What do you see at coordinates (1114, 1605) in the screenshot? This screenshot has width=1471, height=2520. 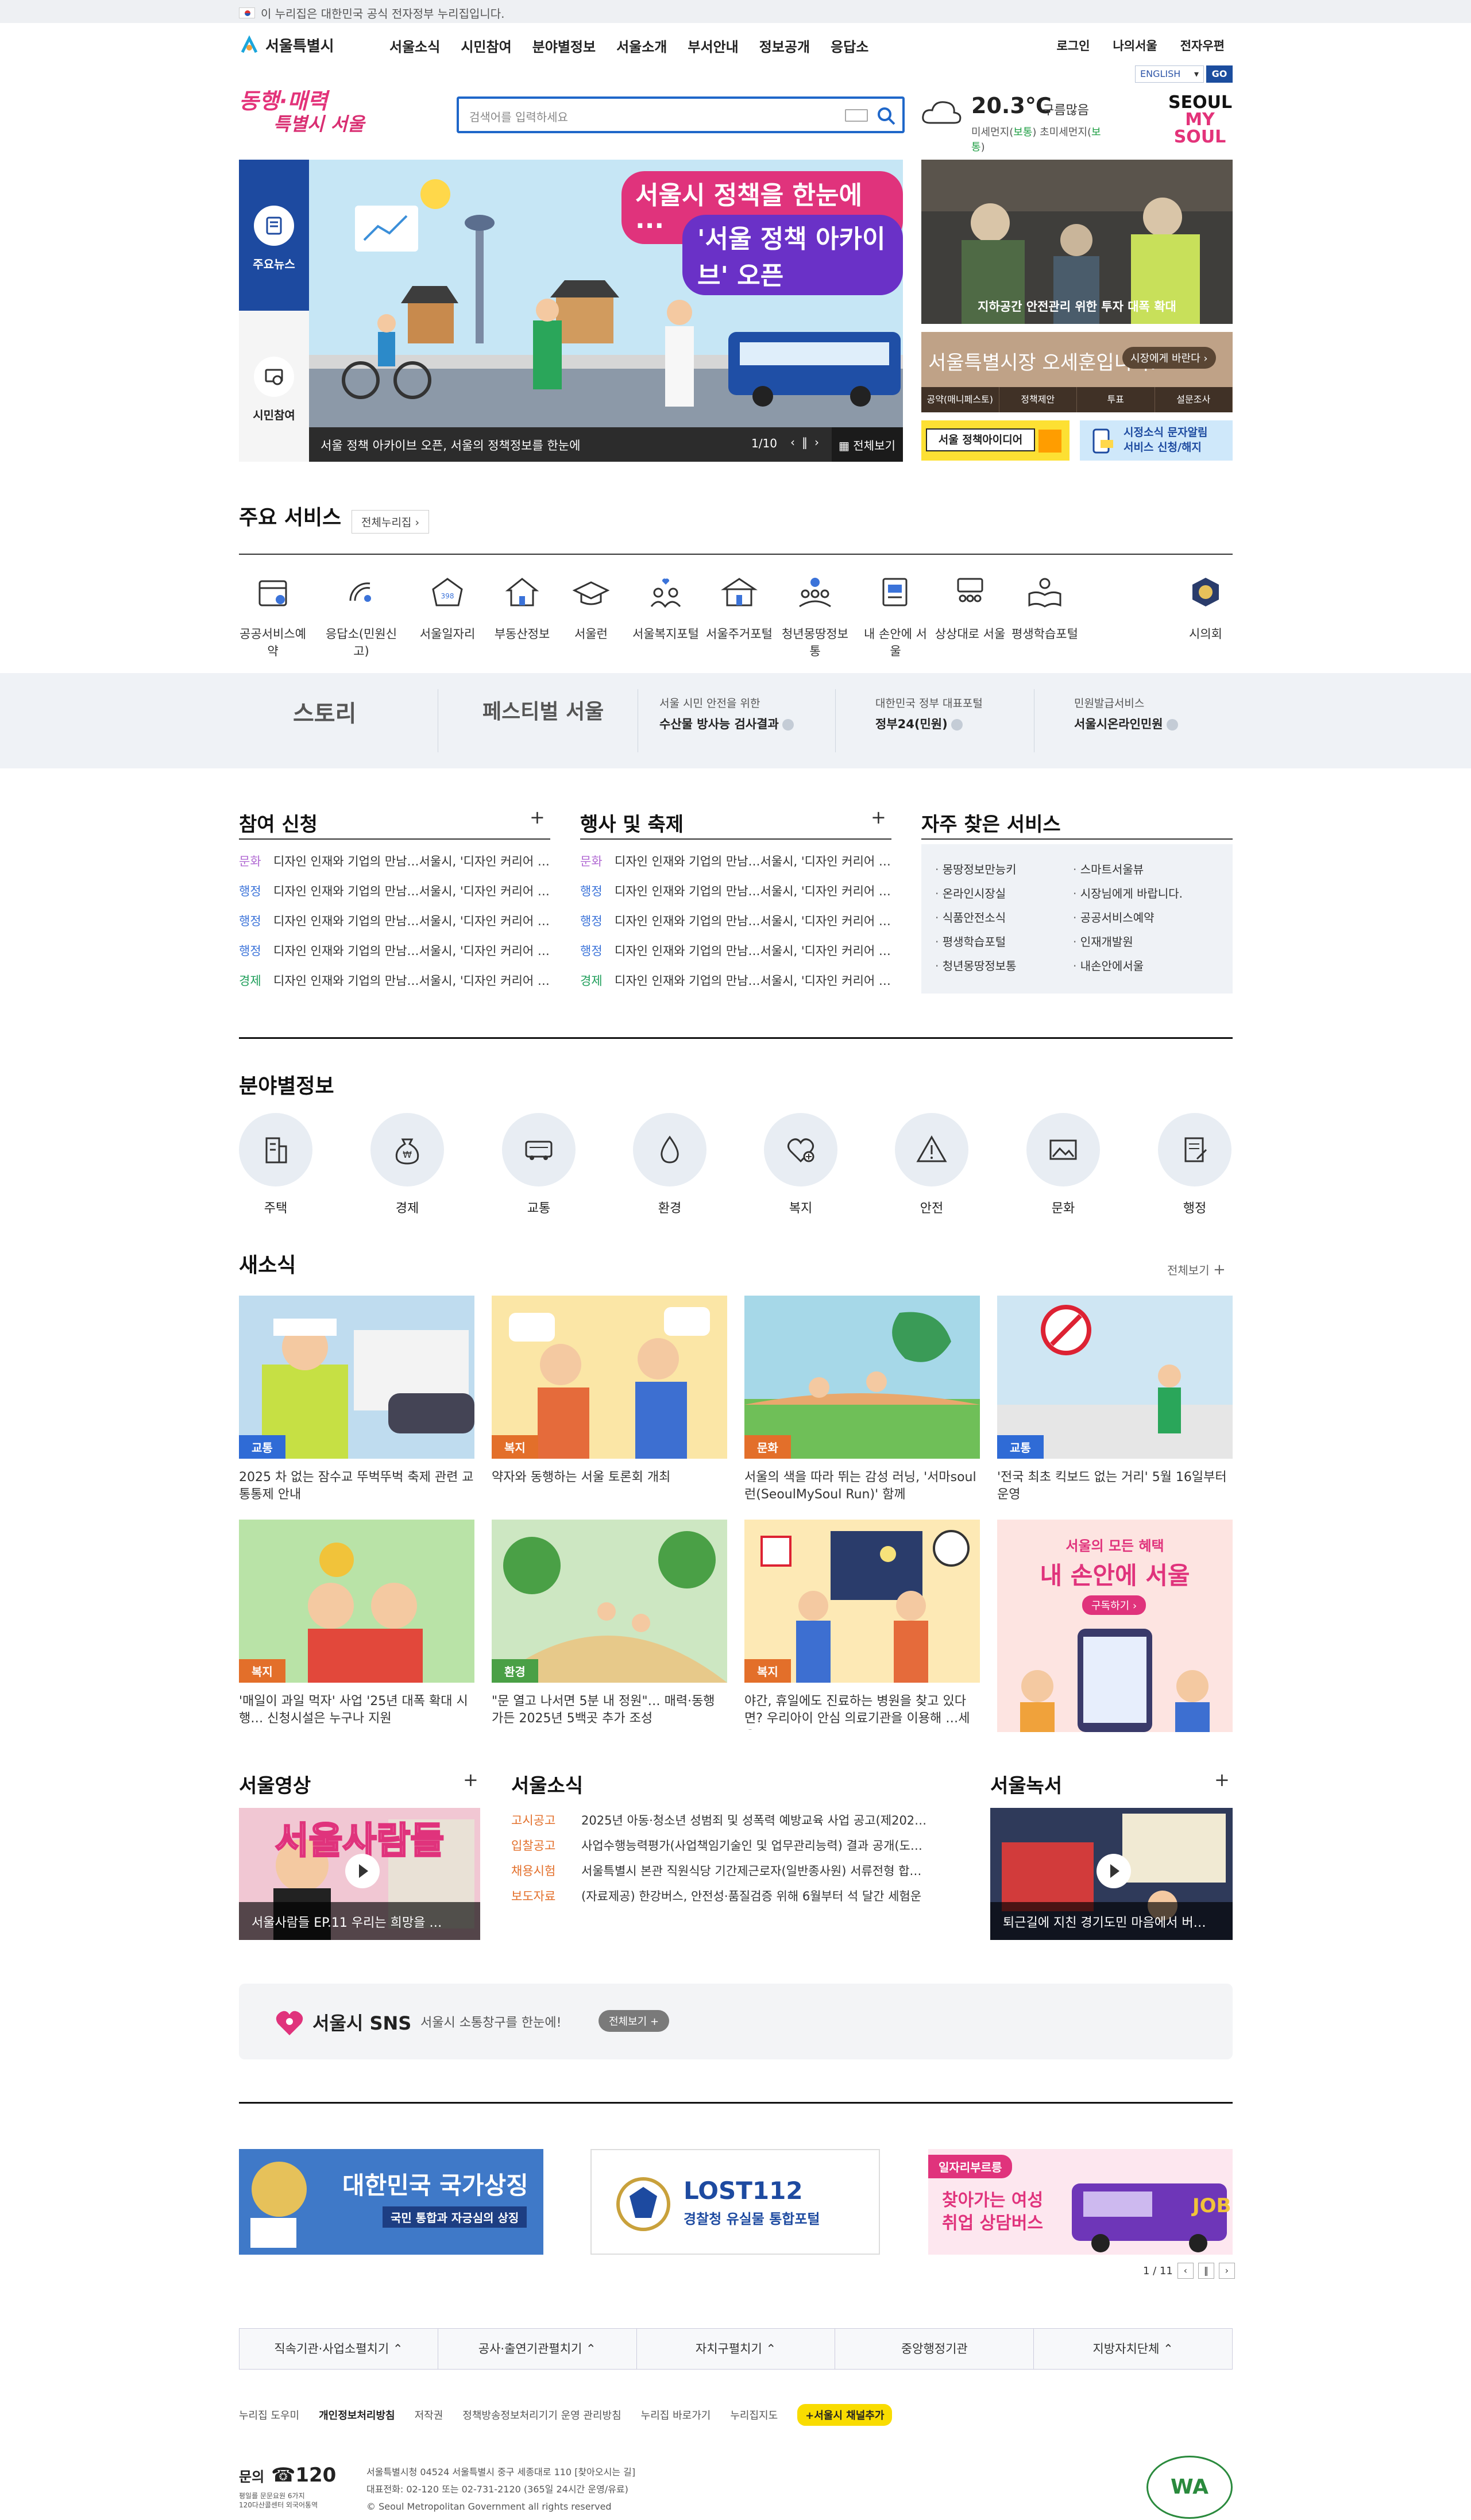 I see `subscribe-button: 구독하기 ›` at bounding box center [1114, 1605].